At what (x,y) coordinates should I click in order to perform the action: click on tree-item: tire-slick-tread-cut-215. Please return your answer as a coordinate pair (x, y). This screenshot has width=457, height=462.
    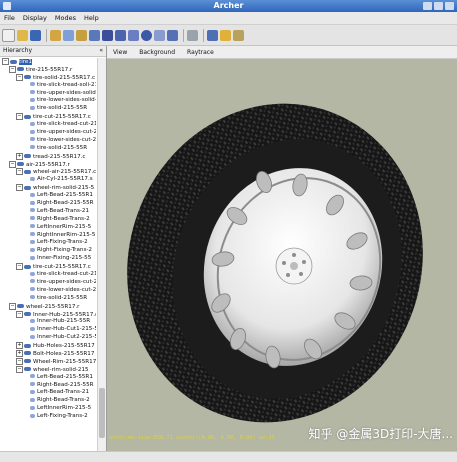
    Looking at the image, I should click on (48, 125).